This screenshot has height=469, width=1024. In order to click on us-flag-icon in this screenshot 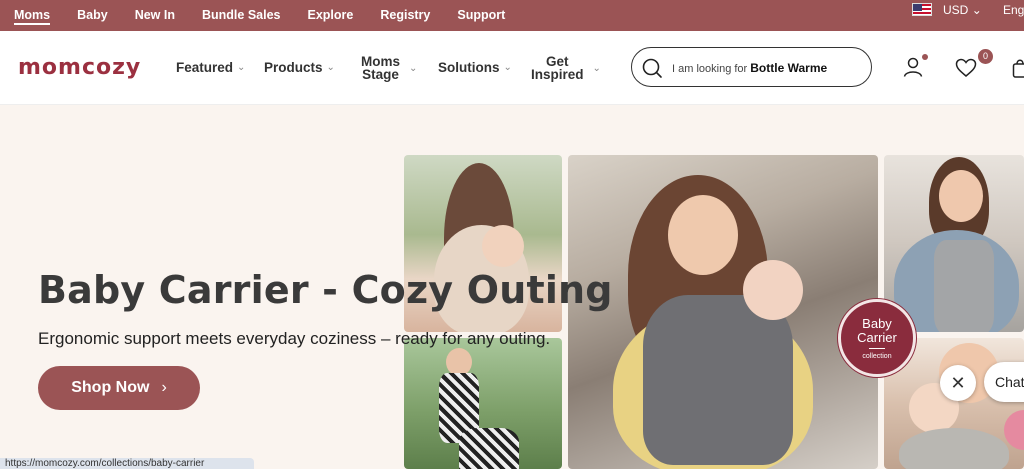, I will do `click(922, 9)`.